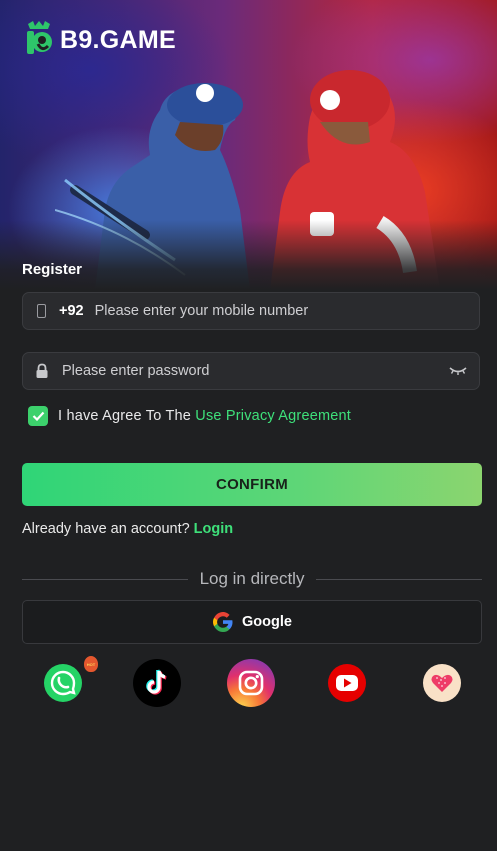 This screenshot has width=497, height=851. I want to click on login-prompt-text: Already have an account?, so click(106, 529).